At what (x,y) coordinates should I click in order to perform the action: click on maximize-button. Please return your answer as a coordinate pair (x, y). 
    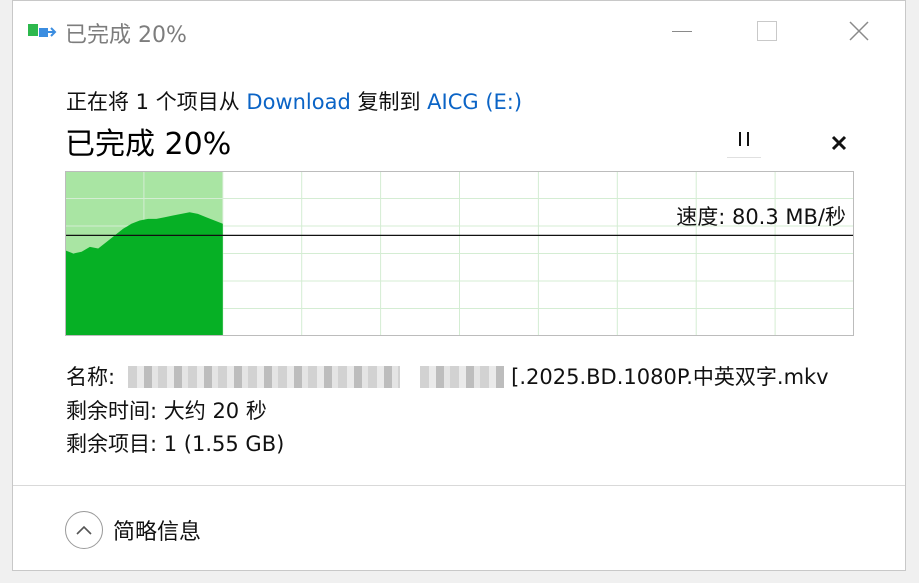
    Looking at the image, I should click on (767, 31).